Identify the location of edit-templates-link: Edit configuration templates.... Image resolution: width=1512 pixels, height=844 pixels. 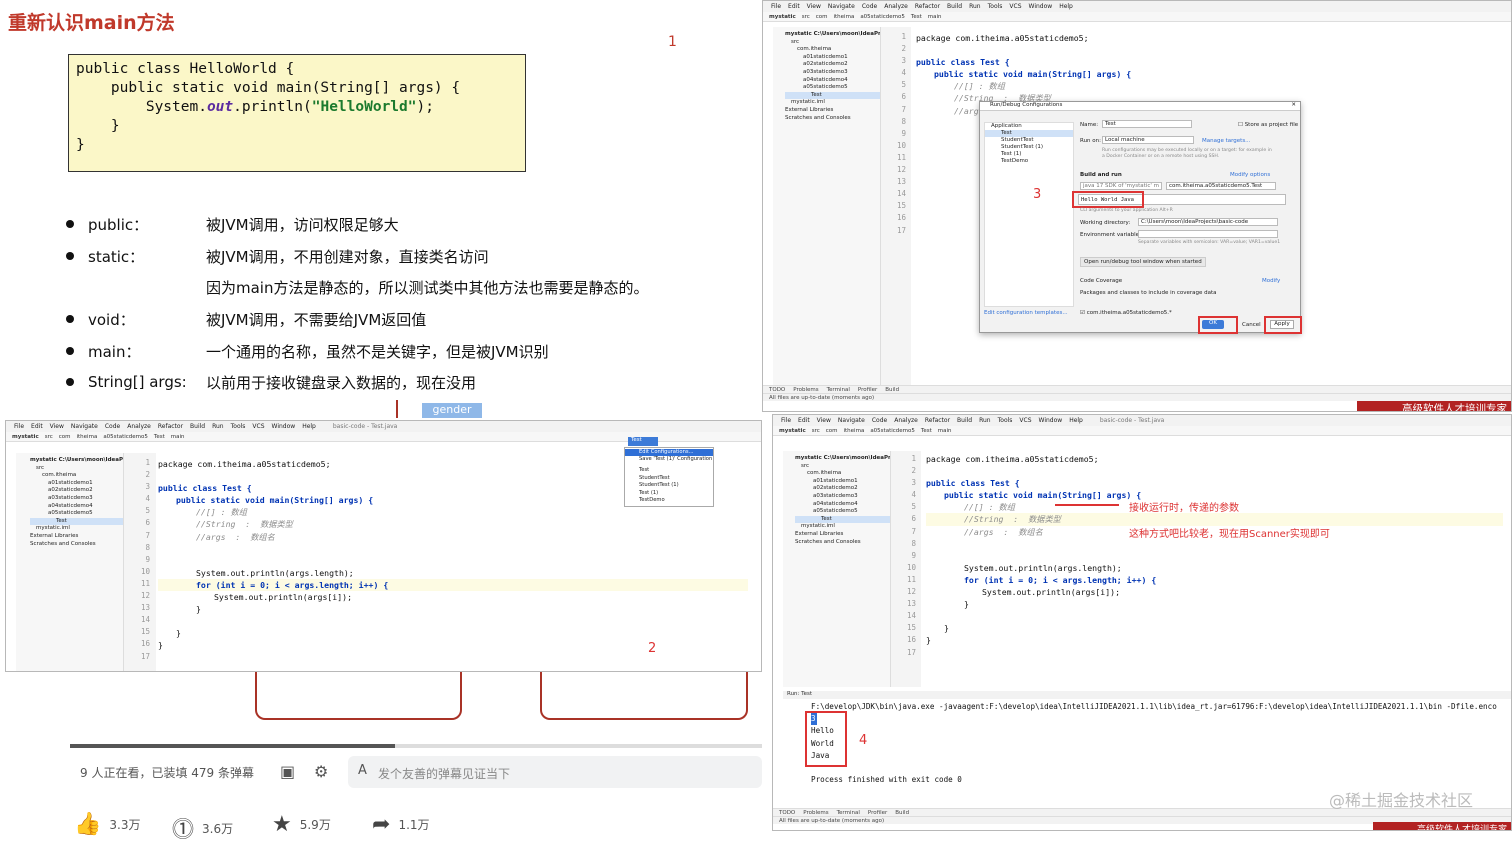
(1026, 313).